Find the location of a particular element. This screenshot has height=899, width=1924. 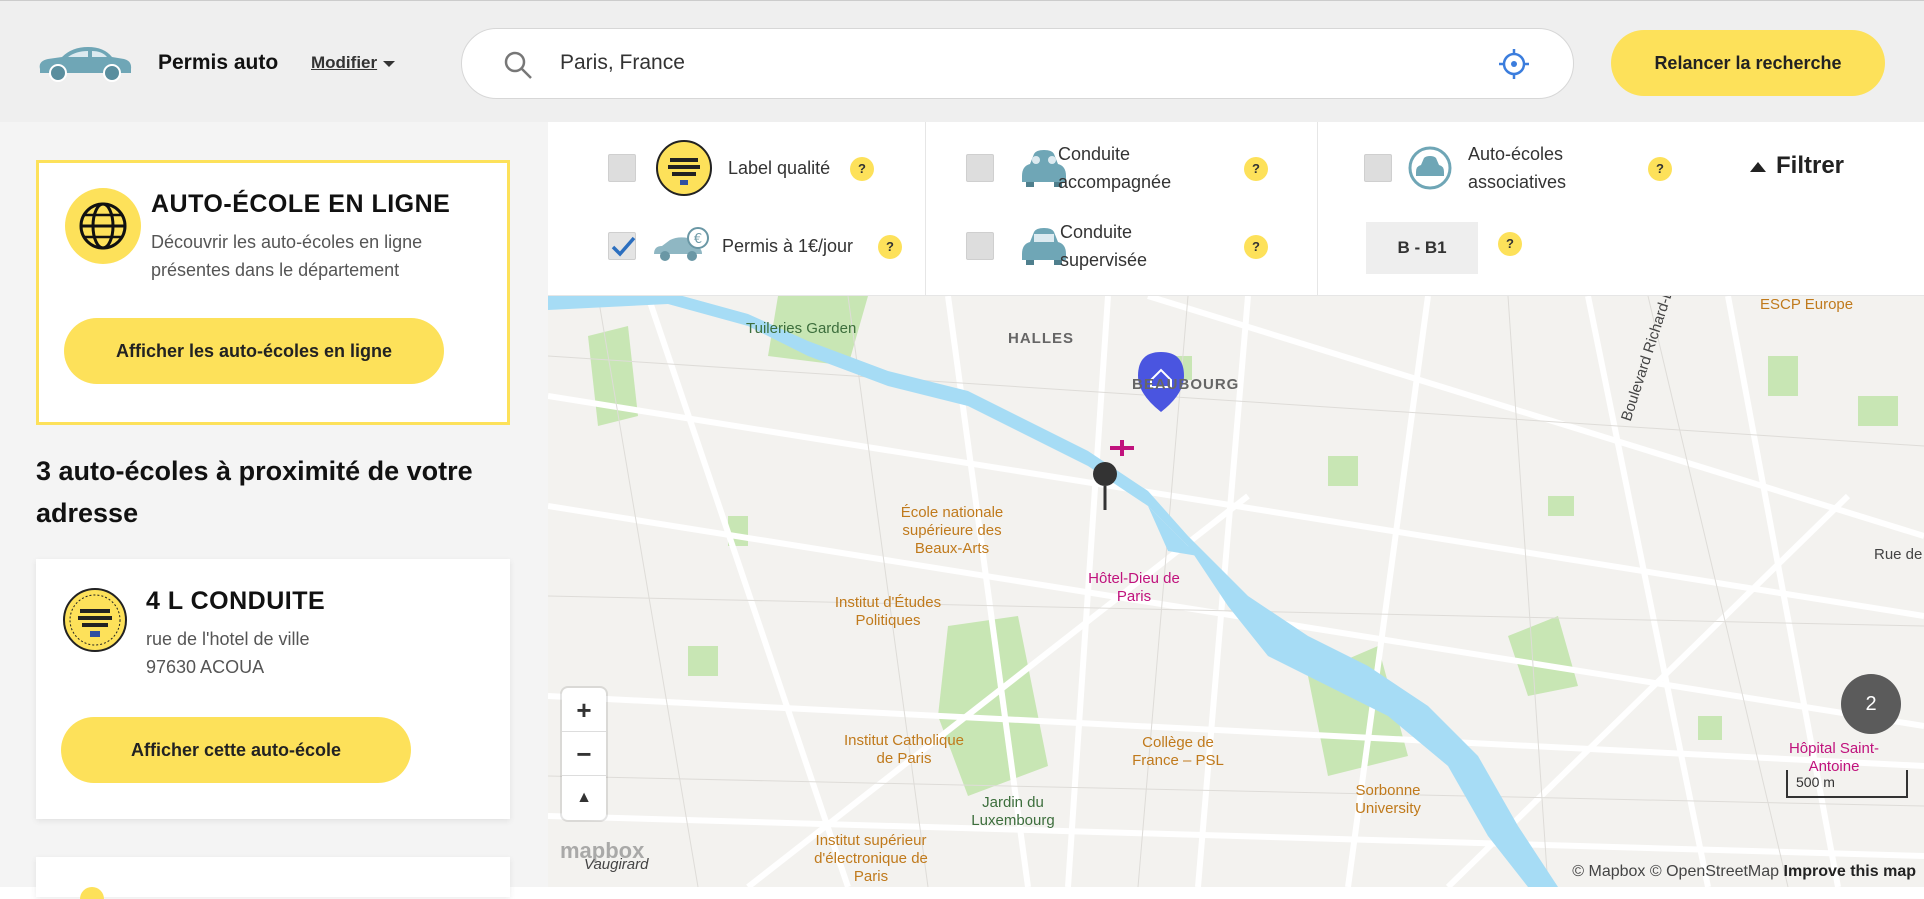

search-icon is located at coordinates (518, 65).